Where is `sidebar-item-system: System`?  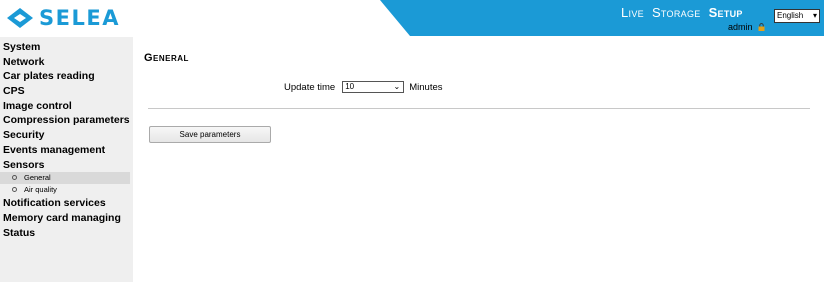 sidebar-item-system: System is located at coordinates (66, 47).